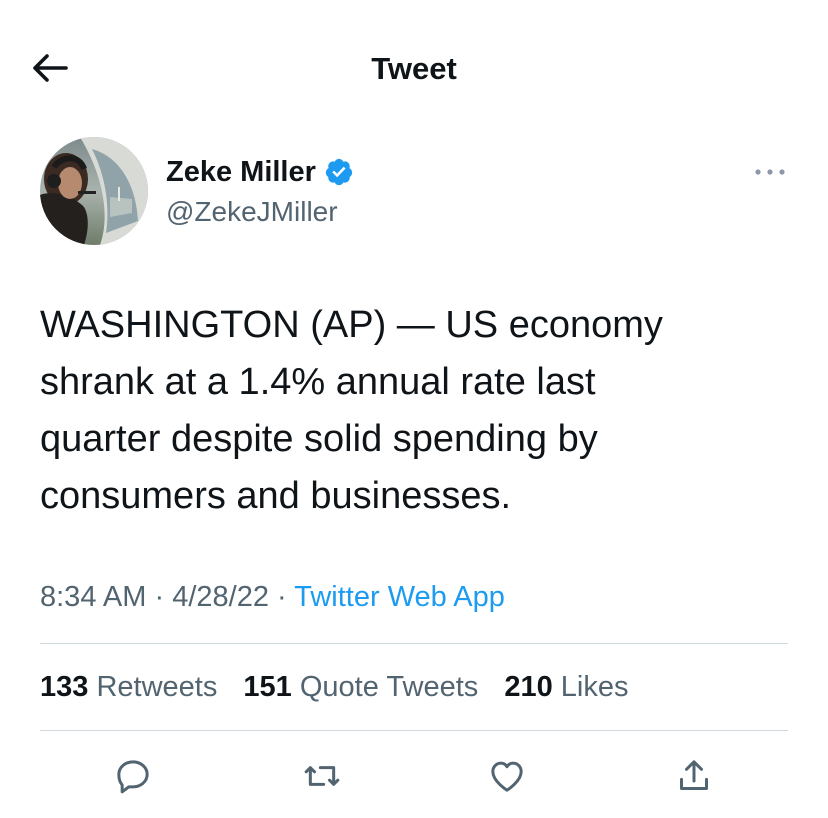  What do you see at coordinates (252, 212) in the screenshot?
I see `author-handle: @ZekeJMiller` at bounding box center [252, 212].